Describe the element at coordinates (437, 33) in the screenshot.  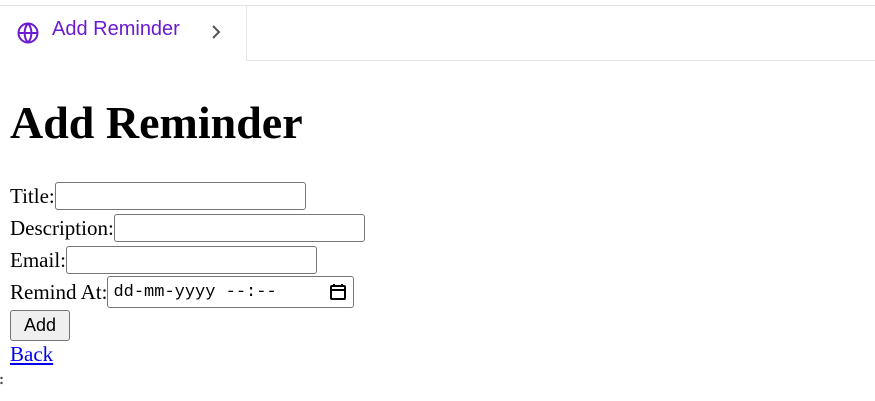
I see `tab-bar: Add Reminder` at that location.